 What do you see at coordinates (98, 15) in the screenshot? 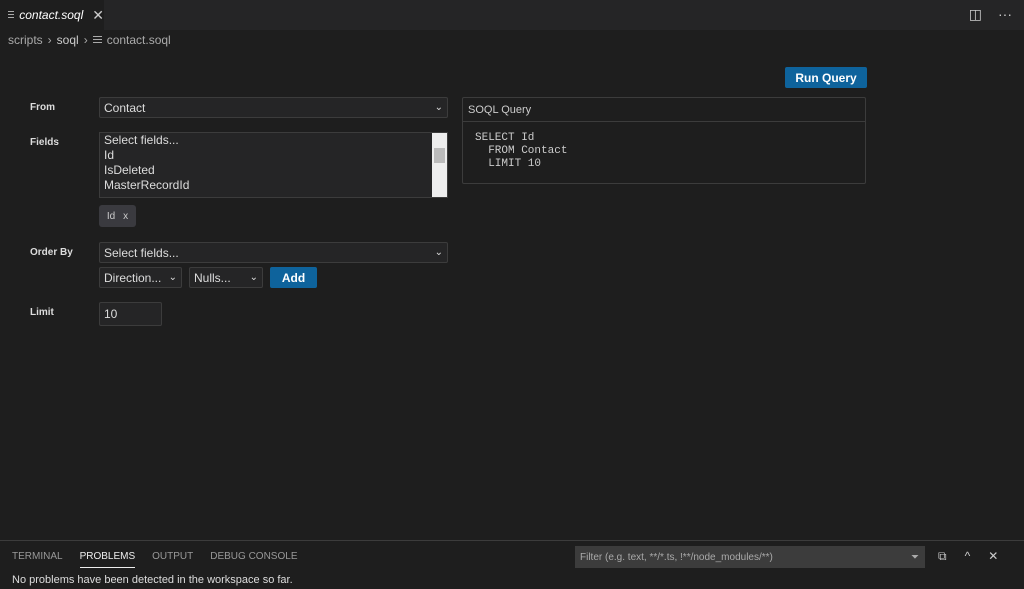
I see `close-icon: ✕` at bounding box center [98, 15].